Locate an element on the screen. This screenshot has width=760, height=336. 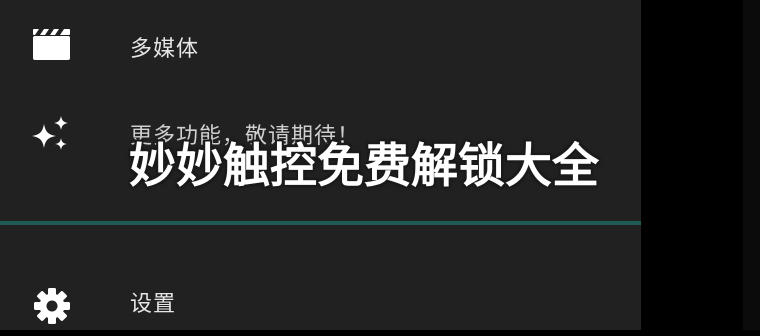
drawer-item-label: 多媒体 is located at coordinates (165, 49).